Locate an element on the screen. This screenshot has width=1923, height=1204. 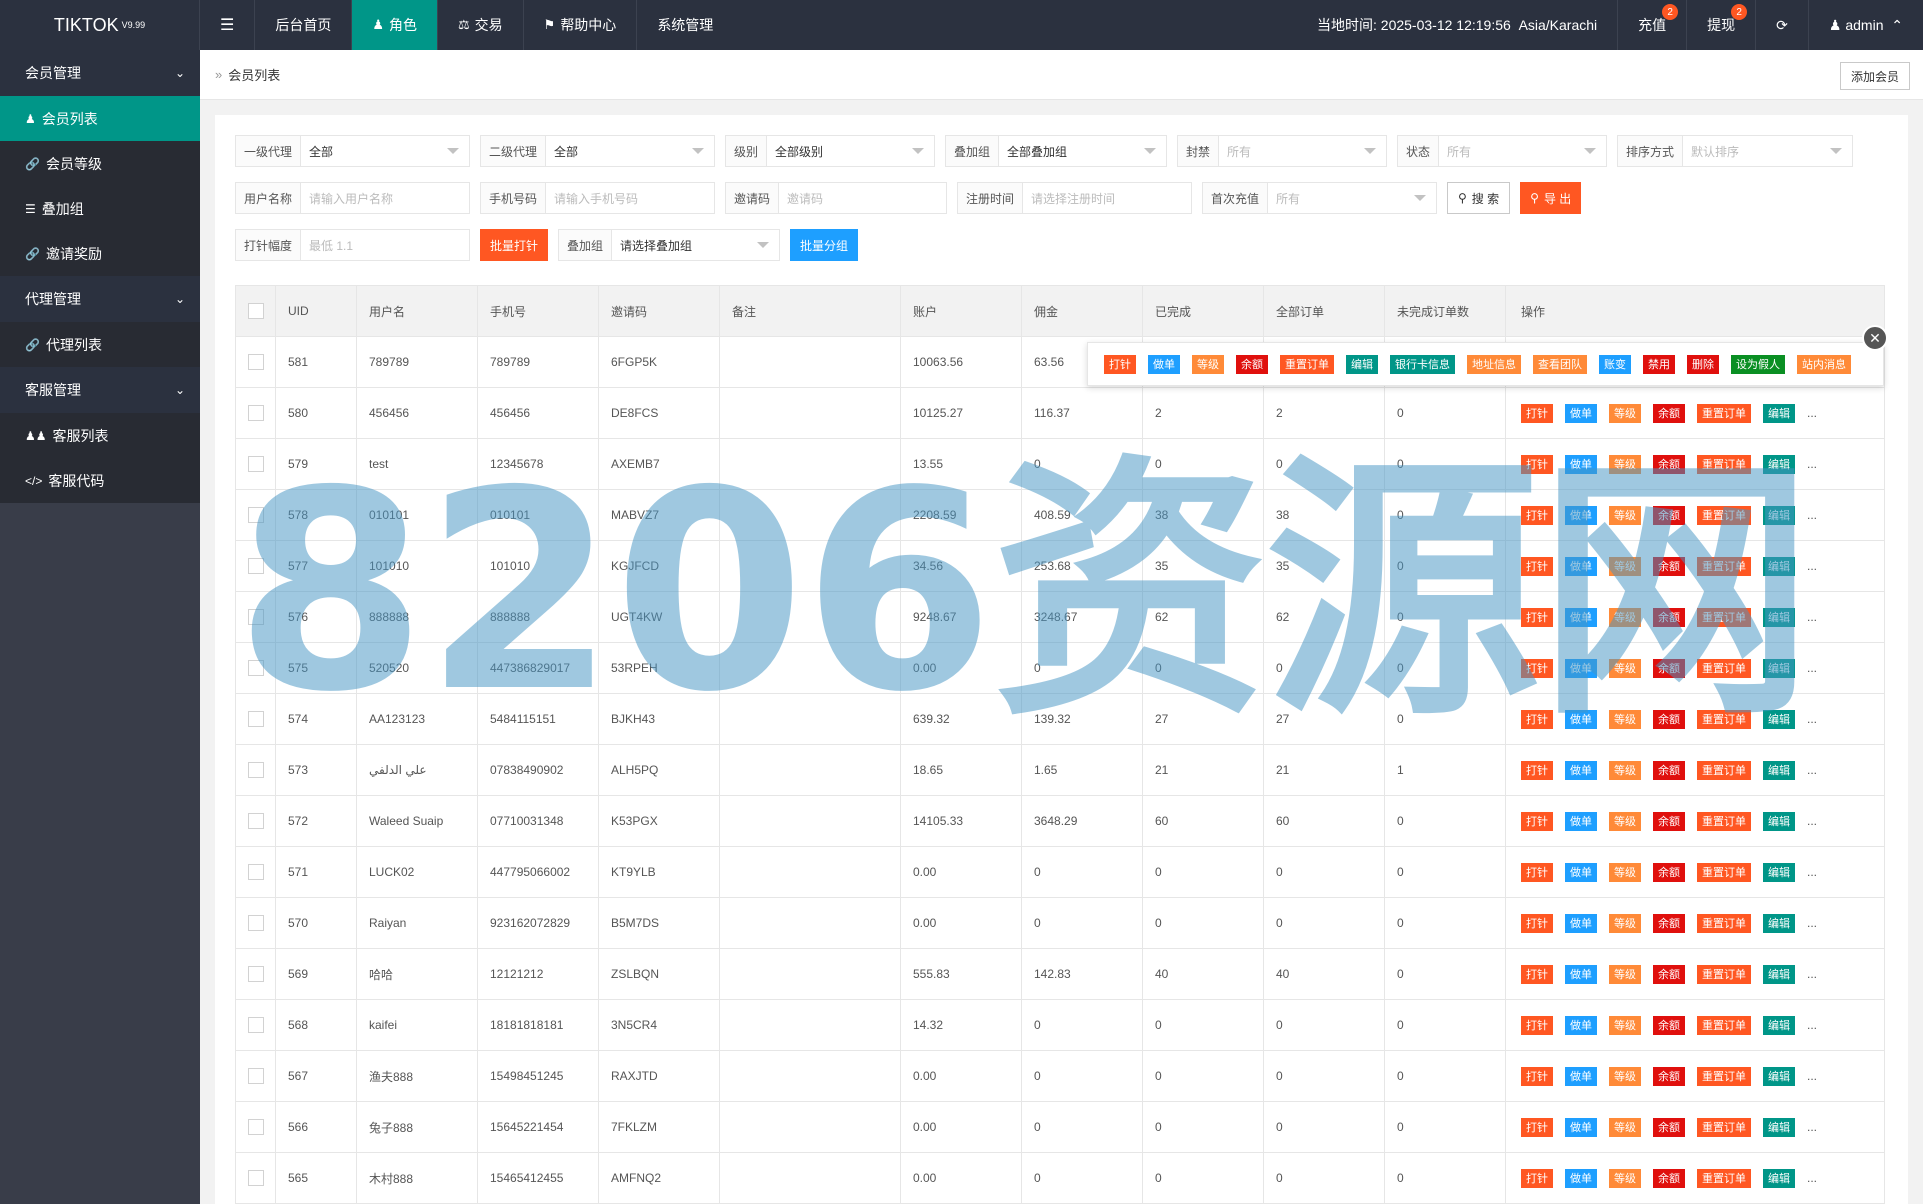
sidebar-item-service-code: </> 客服代码 is located at coordinates (100, 480).